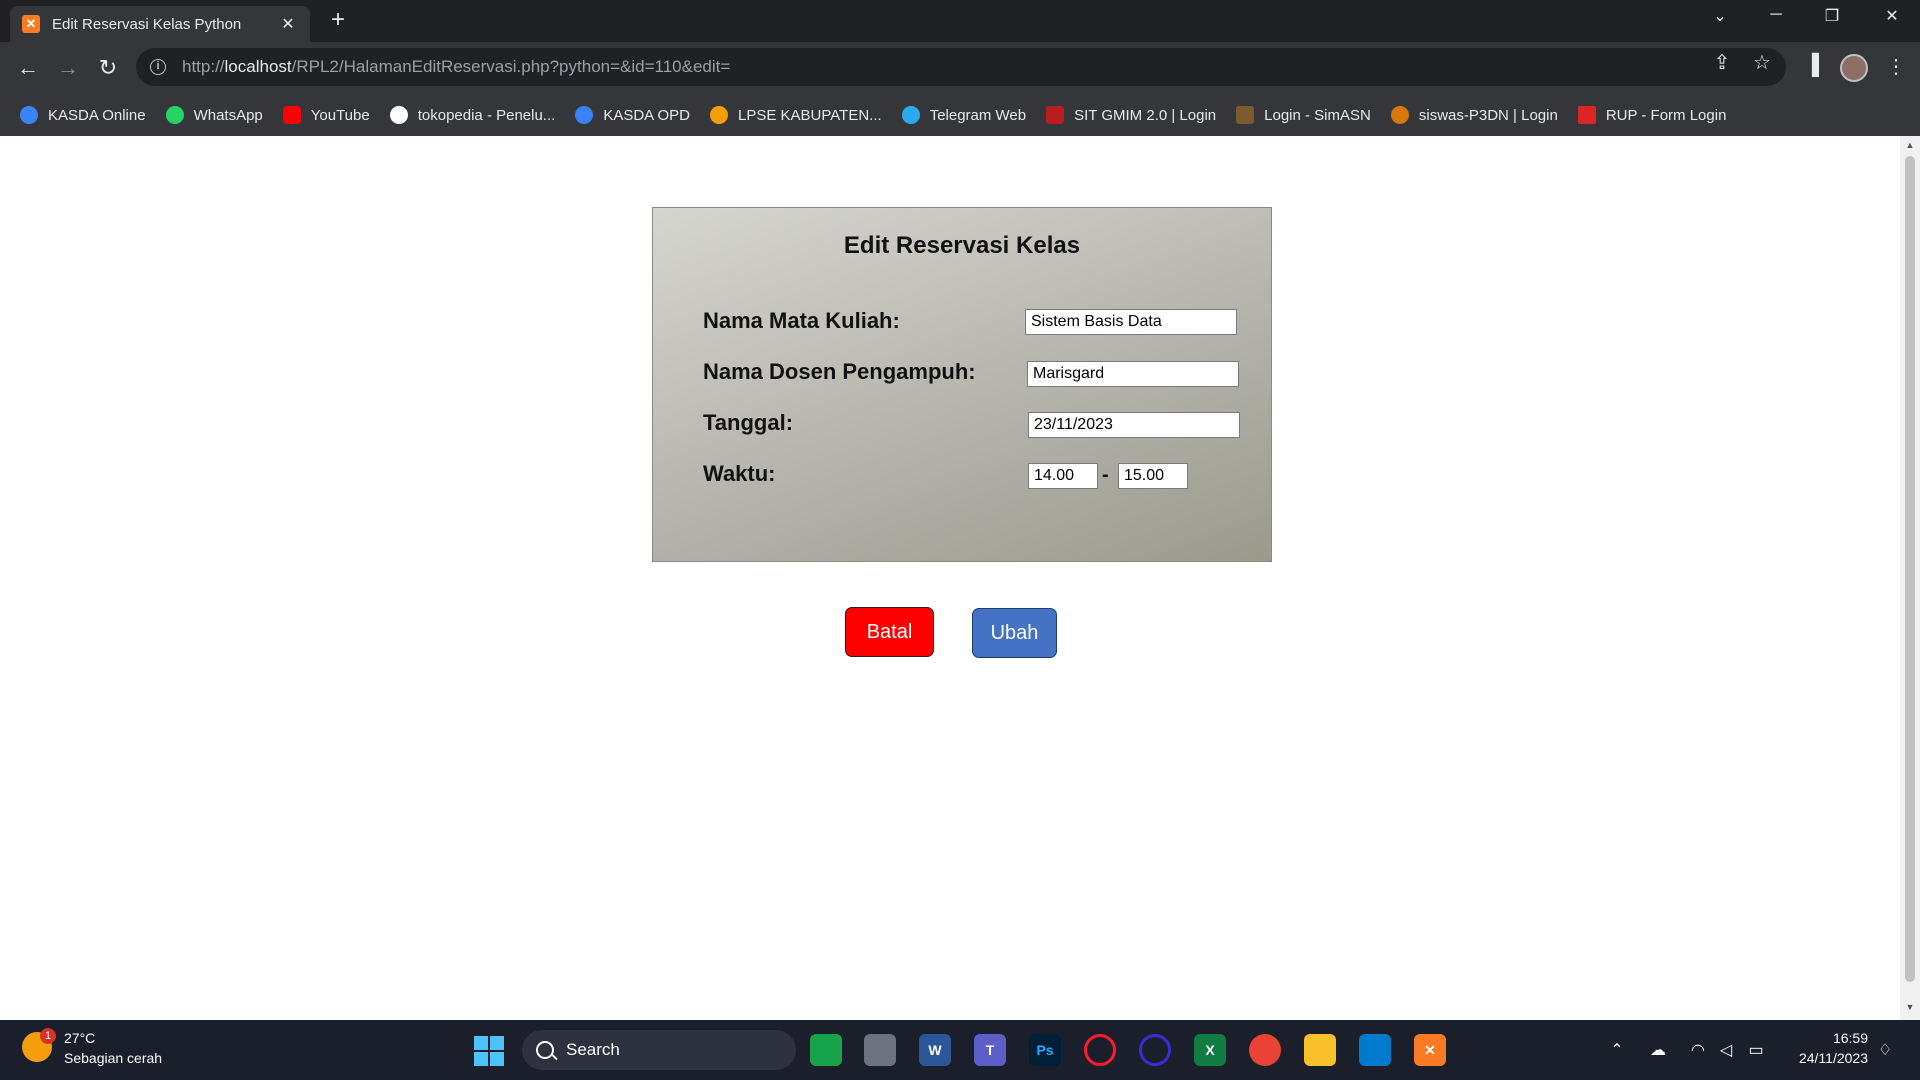 This screenshot has width=1920, height=1080. What do you see at coordinates (647, 115) in the screenshot?
I see `bookmark-label: KASDA OPD` at bounding box center [647, 115].